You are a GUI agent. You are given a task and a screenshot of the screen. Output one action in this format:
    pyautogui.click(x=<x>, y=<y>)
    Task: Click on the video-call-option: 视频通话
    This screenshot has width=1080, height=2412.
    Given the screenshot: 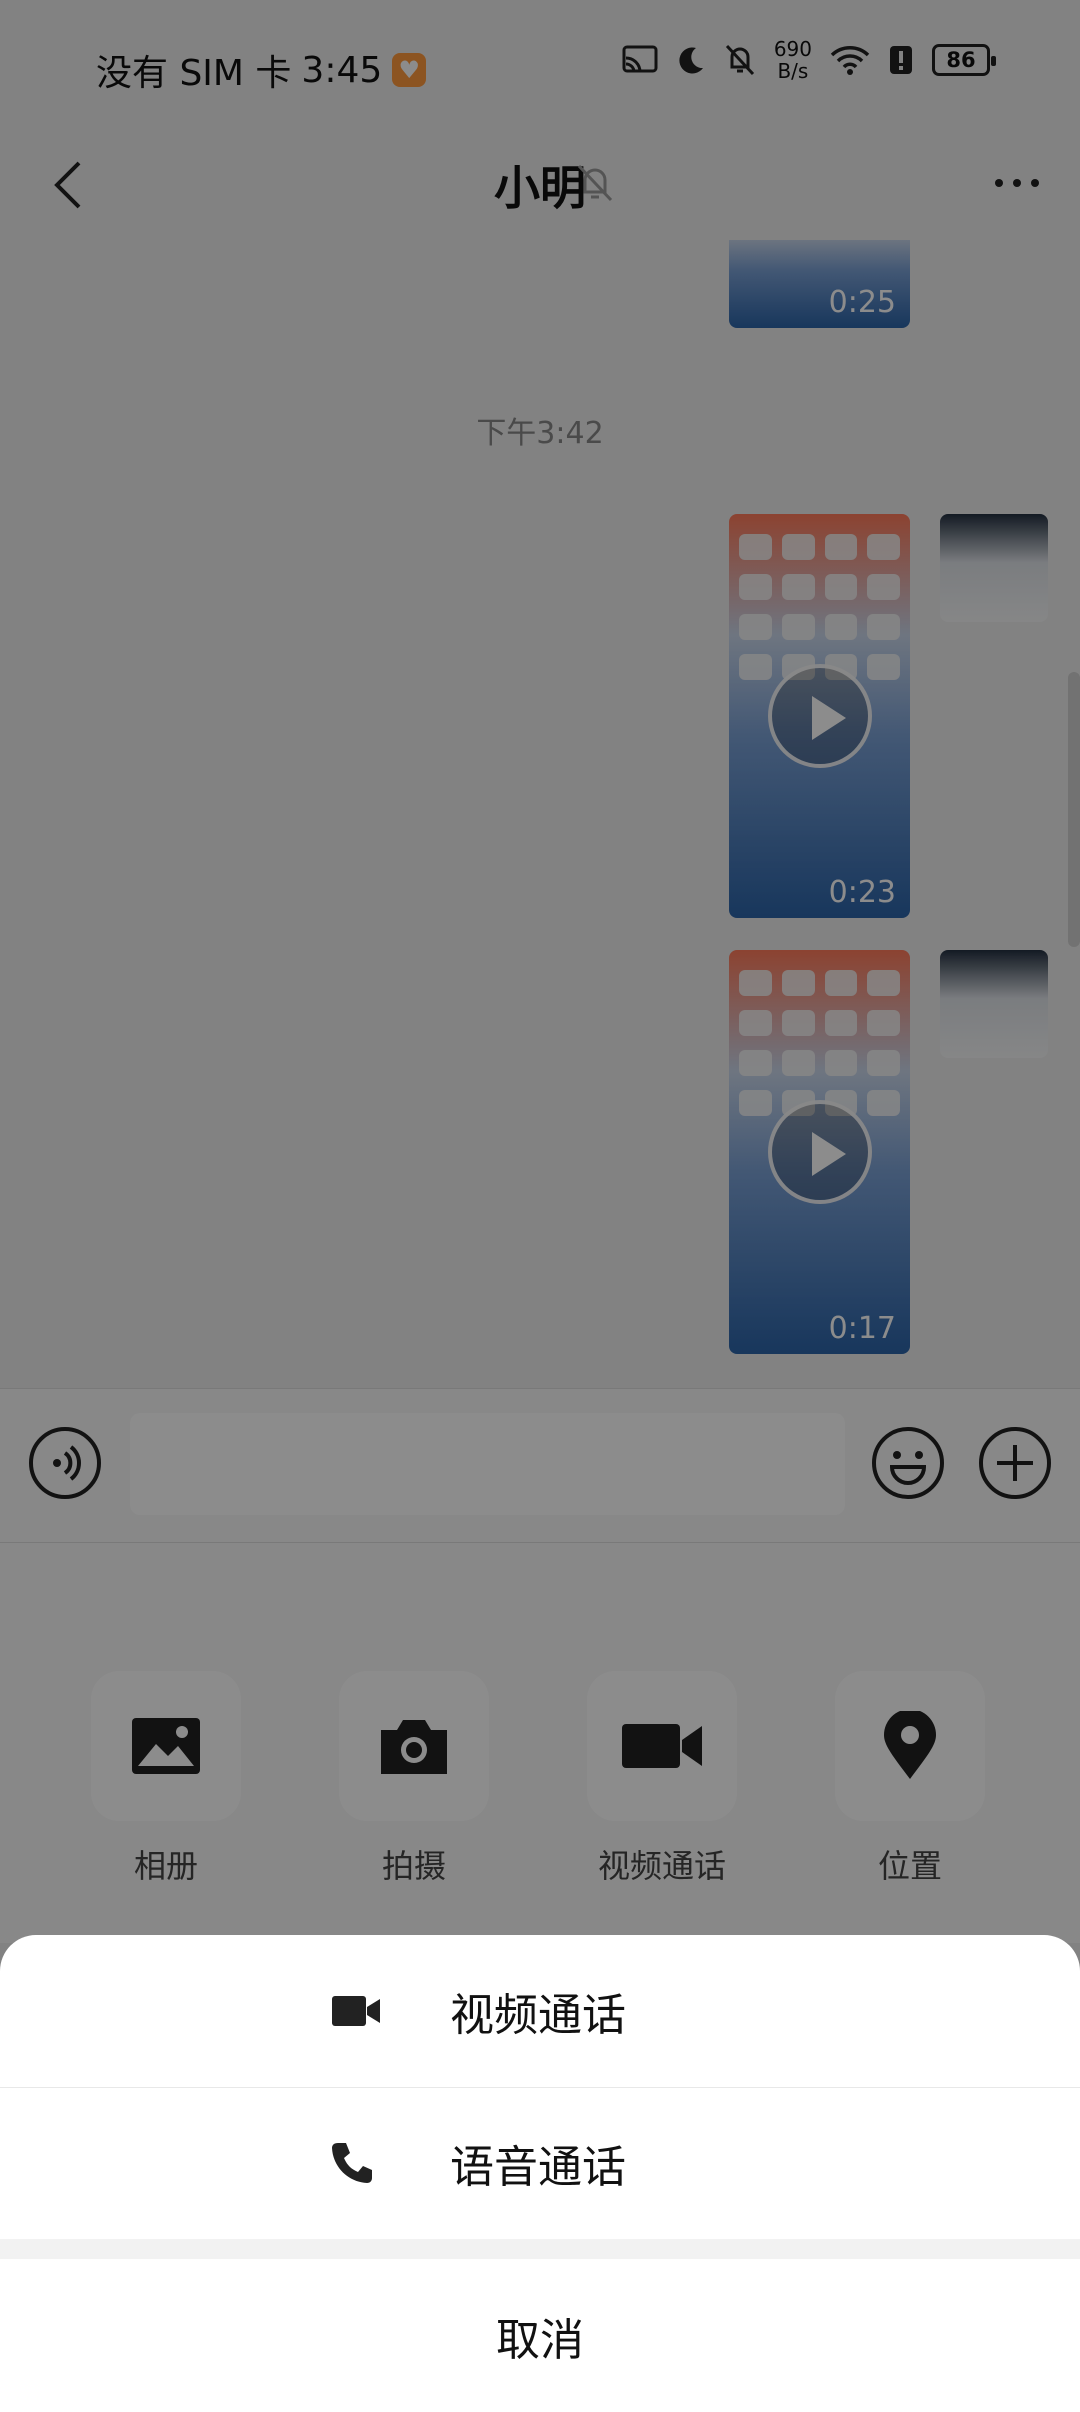 What is the action you would take?
    pyautogui.click(x=540, y=2011)
    